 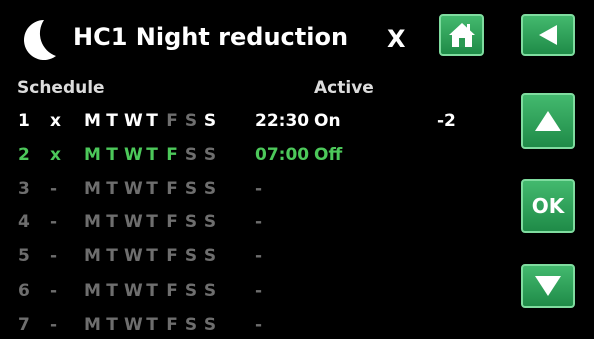 What do you see at coordinates (344, 88) in the screenshot?
I see `active-header: Active` at bounding box center [344, 88].